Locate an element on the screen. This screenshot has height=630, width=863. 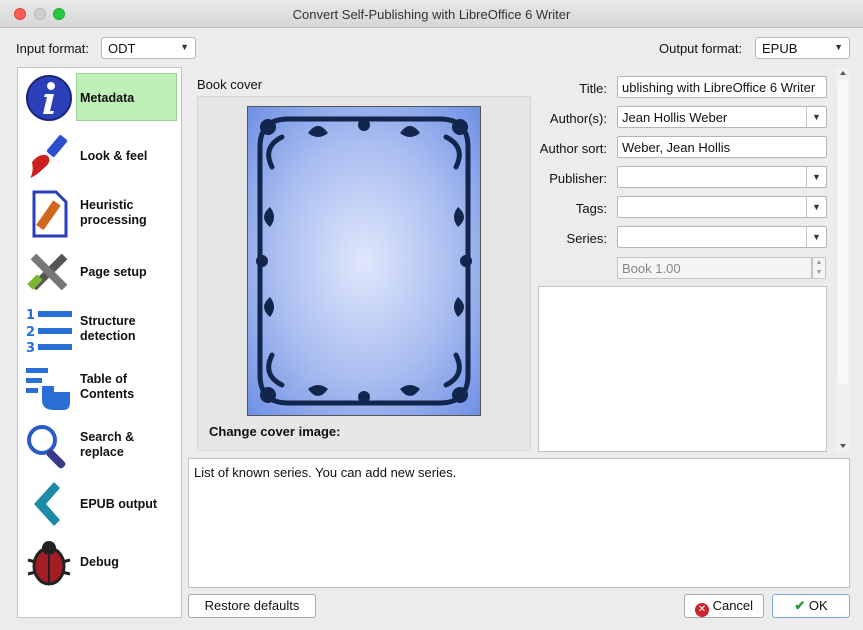
authors-label: Author(s): is located at coordinates (578, 118).